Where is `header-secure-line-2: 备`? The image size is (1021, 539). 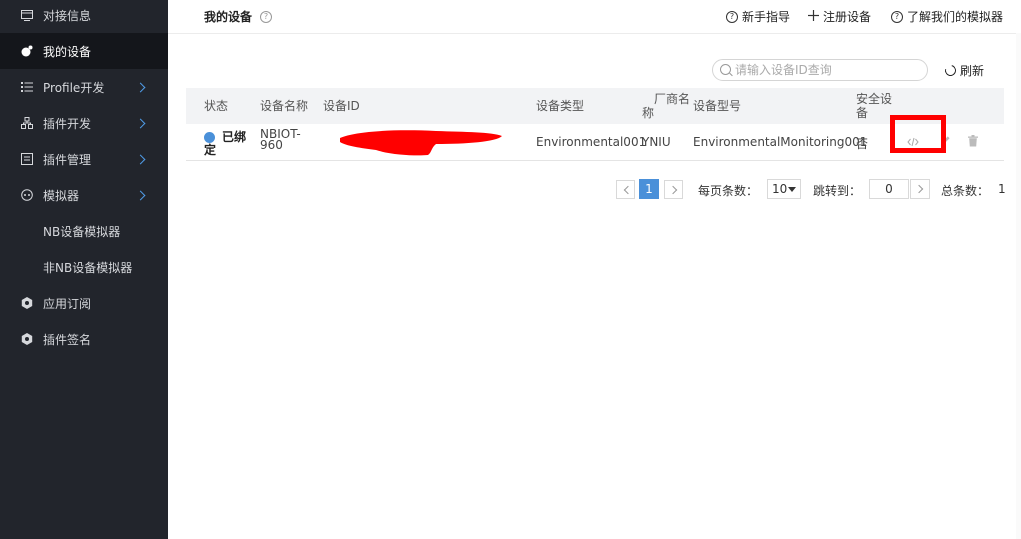 header-secure-line-2: 备 is located at coordinates (862, 113).